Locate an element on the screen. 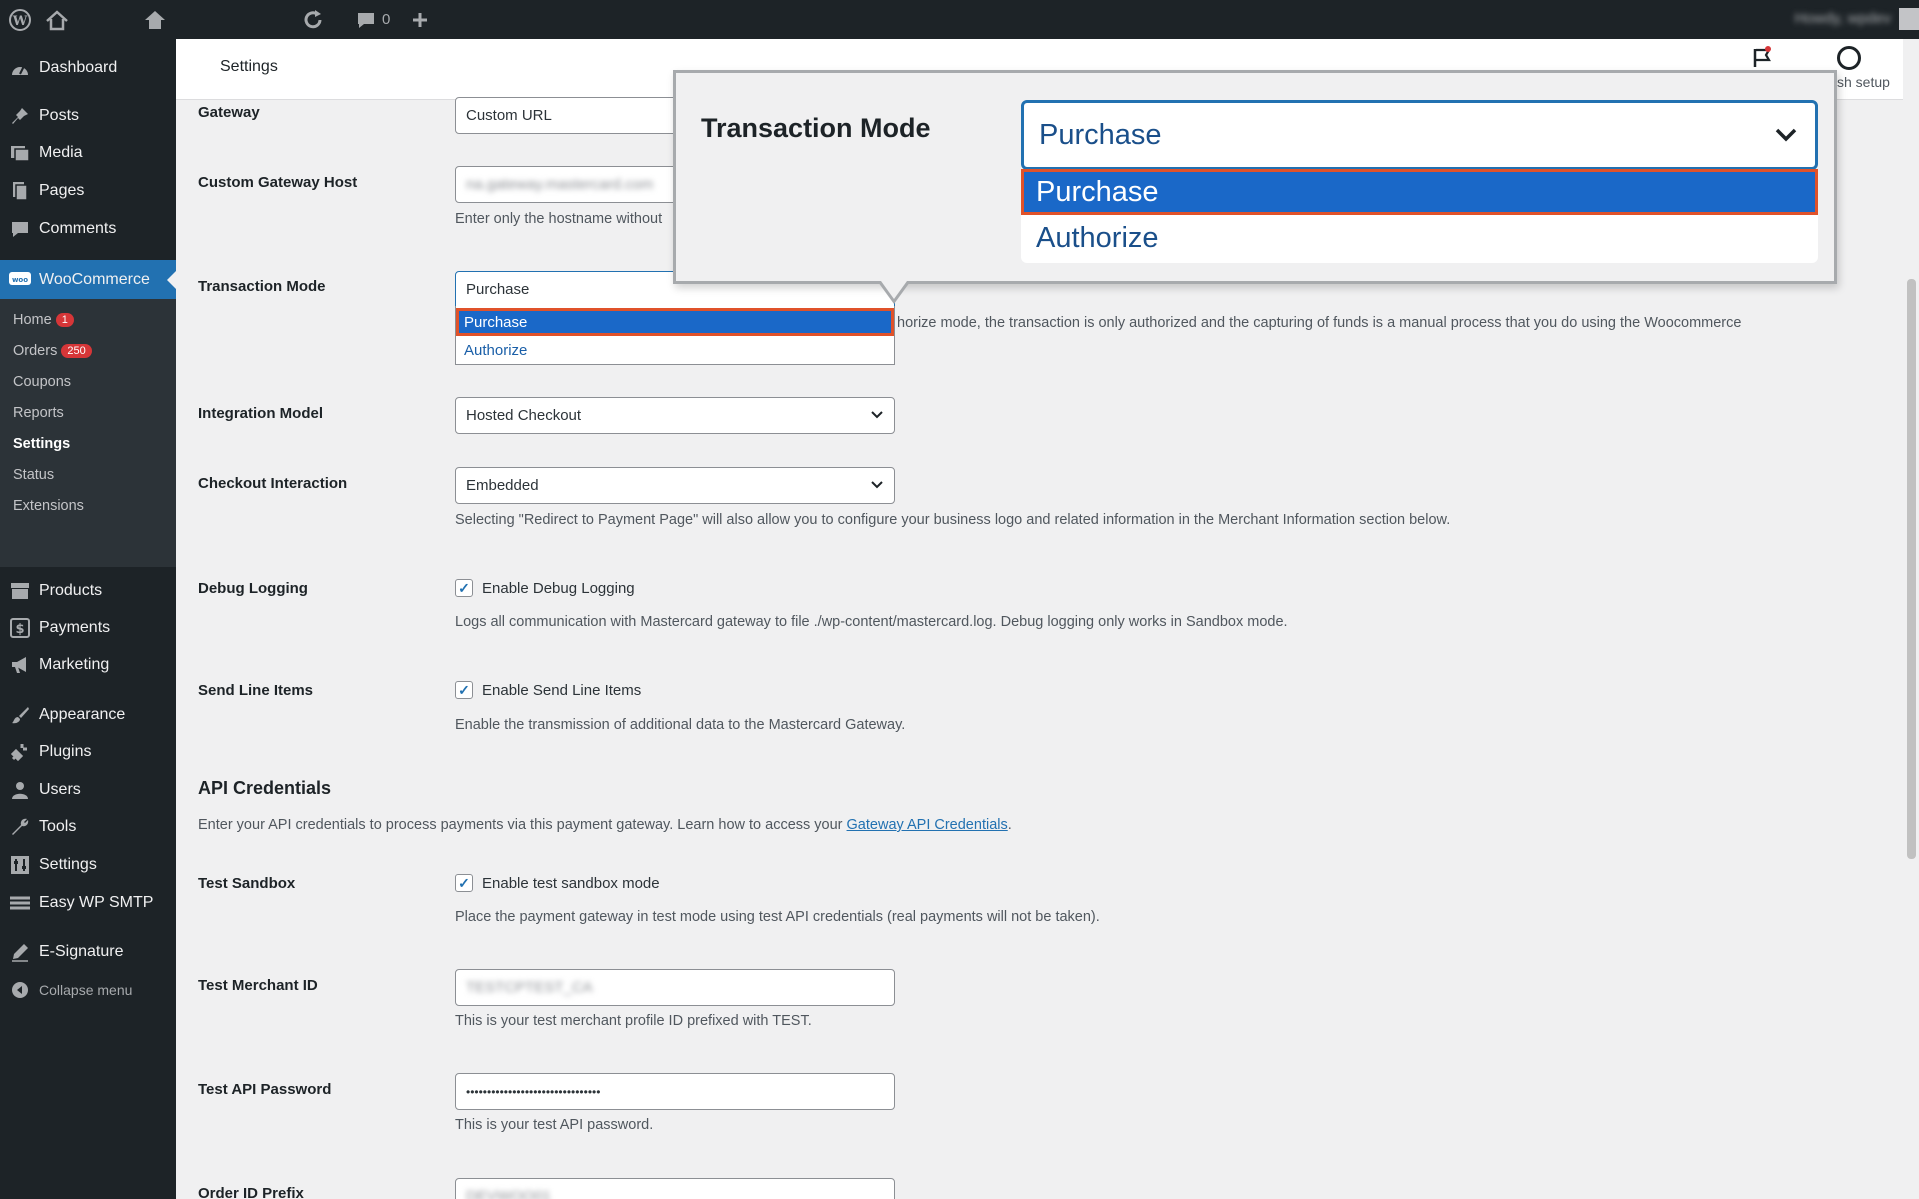  comments-icon: 0 is located at coordinates (373, 19).